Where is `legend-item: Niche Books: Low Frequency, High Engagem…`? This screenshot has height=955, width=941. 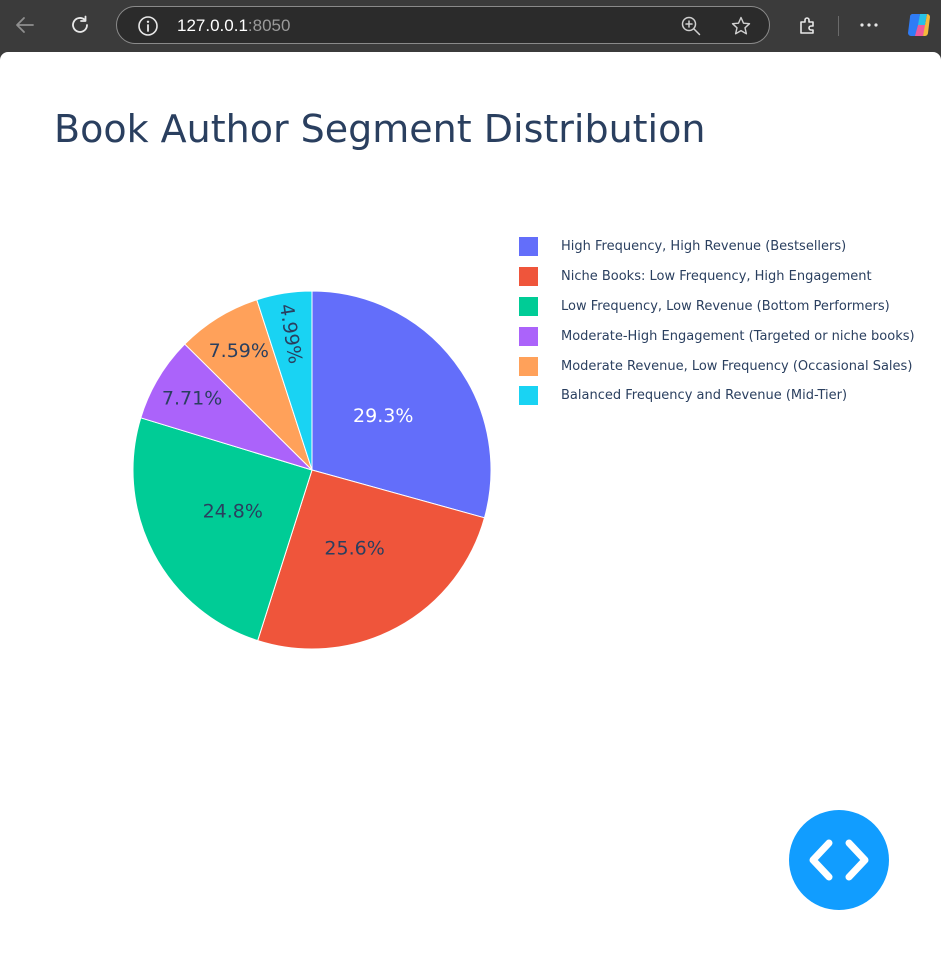 legend-item: Niche Books: Low Frequency, High Engagem… is located at coordinates (724, 277).